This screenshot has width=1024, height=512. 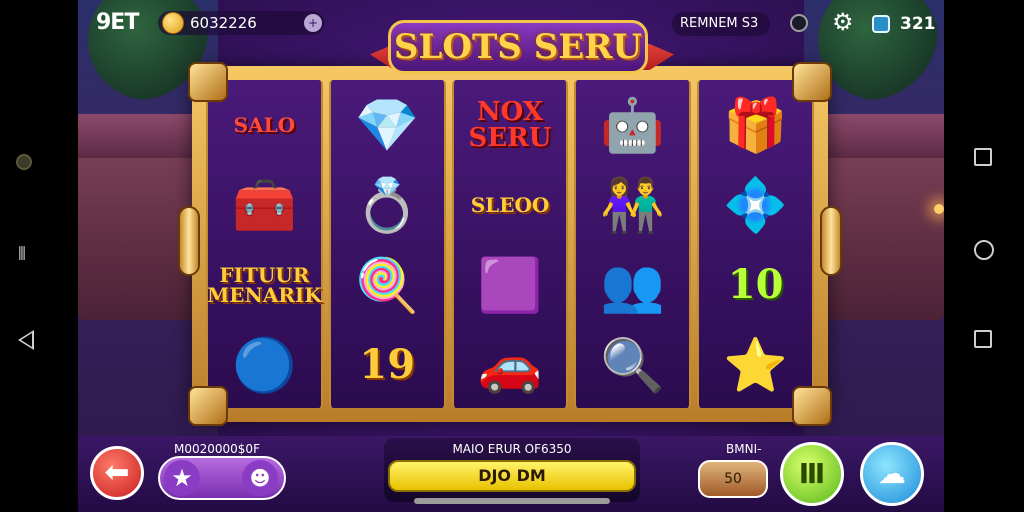 I want to click on nav-recents-icon, so click(x=983, y=339).